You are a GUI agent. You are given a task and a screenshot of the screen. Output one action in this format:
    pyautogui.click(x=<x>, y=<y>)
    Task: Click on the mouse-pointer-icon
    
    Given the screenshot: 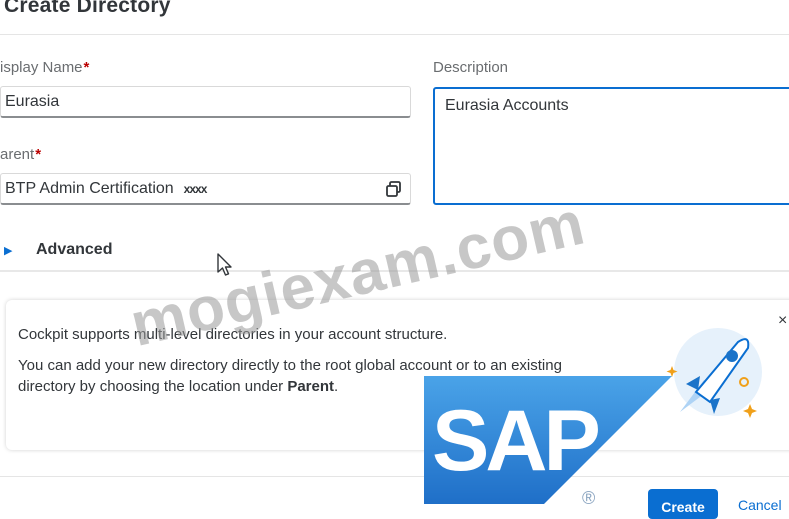 What is the action you would take?
    pyautogui.click(x=224, y=264)
    